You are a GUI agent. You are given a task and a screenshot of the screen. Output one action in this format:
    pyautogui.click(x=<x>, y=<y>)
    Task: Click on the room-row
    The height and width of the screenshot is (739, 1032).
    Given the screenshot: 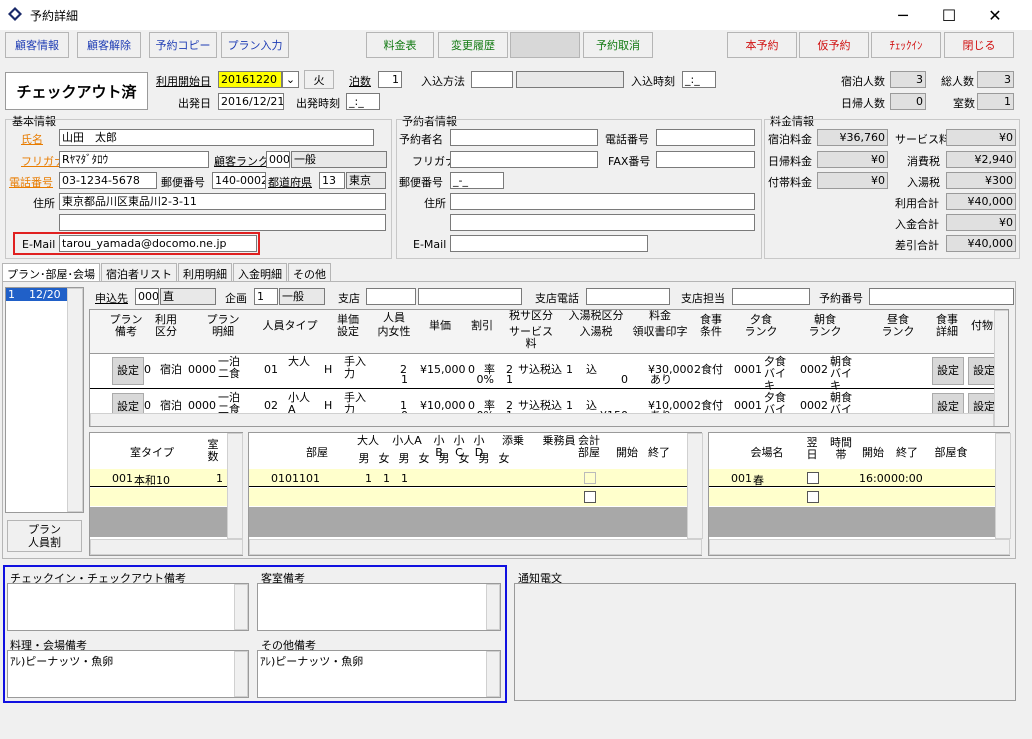 What is the action you would take?
    pyautogui.click(x=468, y=497)
    